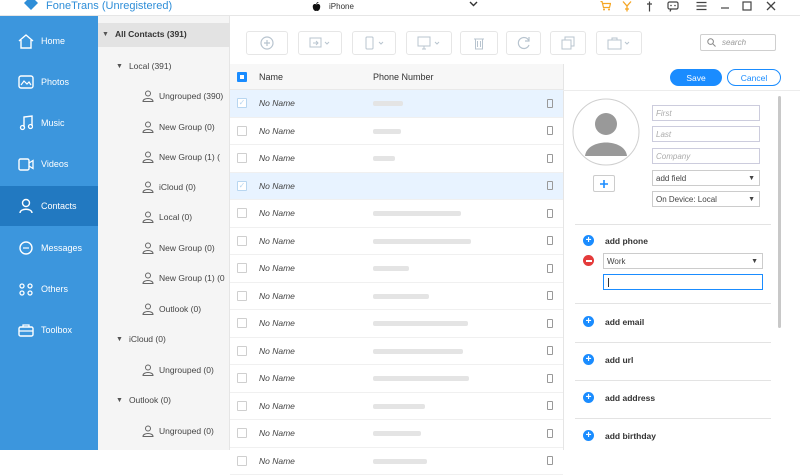 Image resolution: width=800 pixels, height=475 pixels. What do you see at coordinates (706, 113) in the screenshot?
I see `first-name-field: First` at bounding box center [706, 113].